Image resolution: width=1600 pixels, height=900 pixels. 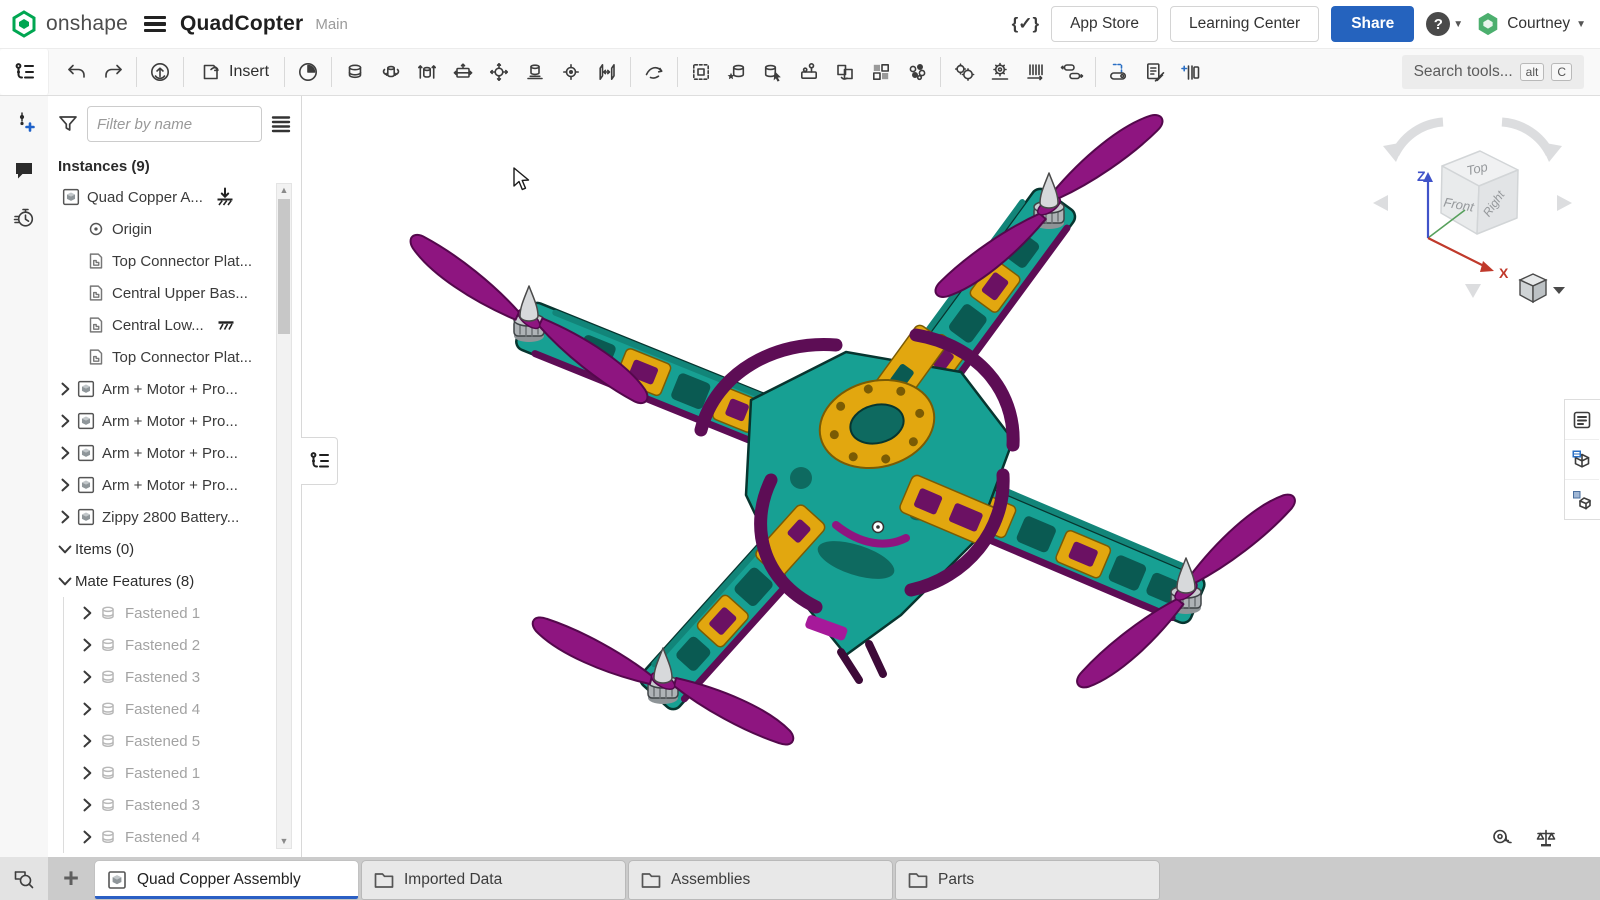 I want to click on group-parts-icon, so click(x=701, y=72).